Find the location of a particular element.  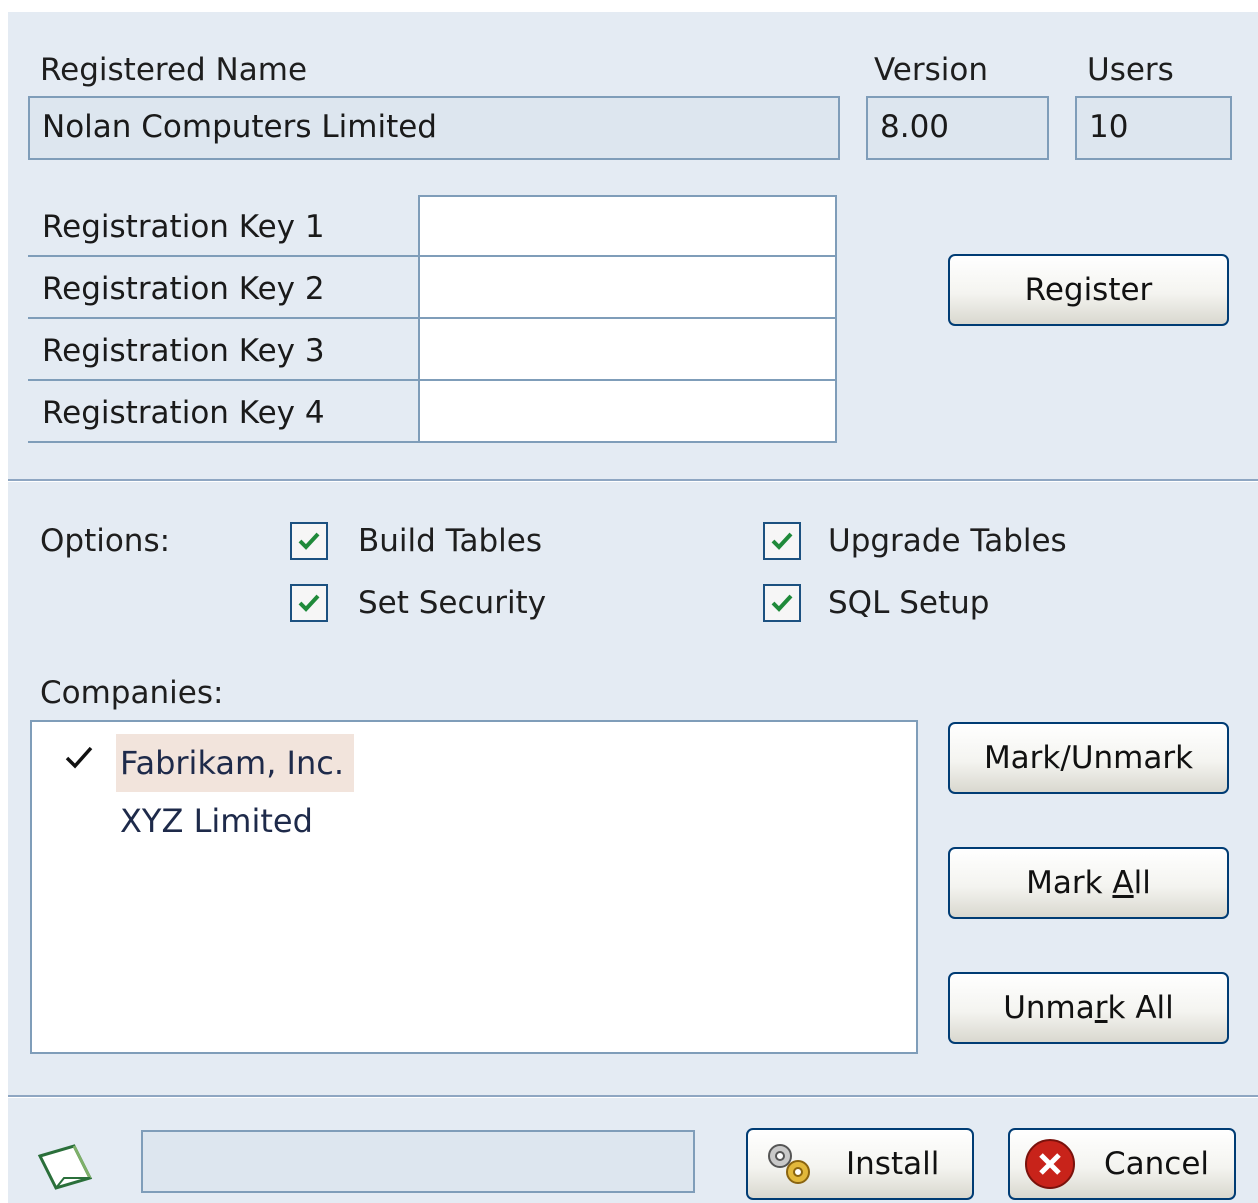

company-name: Fabrikam, Inc. is located at coordinates (235, 763).